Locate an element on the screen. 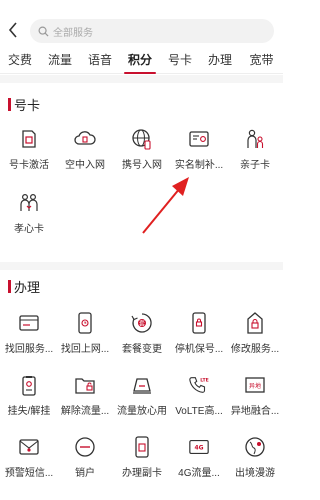  tab-banli: 办理 is located at coordinates (220, 60).